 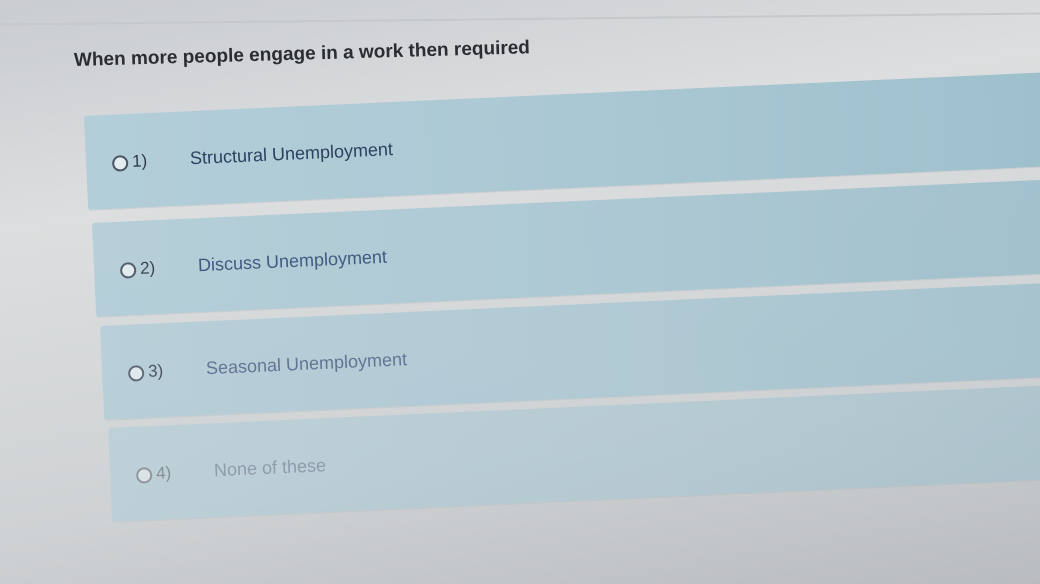 What do you see at coordinates (520, 19) in the screenshot?
I see `divider` at bounding box center [520, 19].